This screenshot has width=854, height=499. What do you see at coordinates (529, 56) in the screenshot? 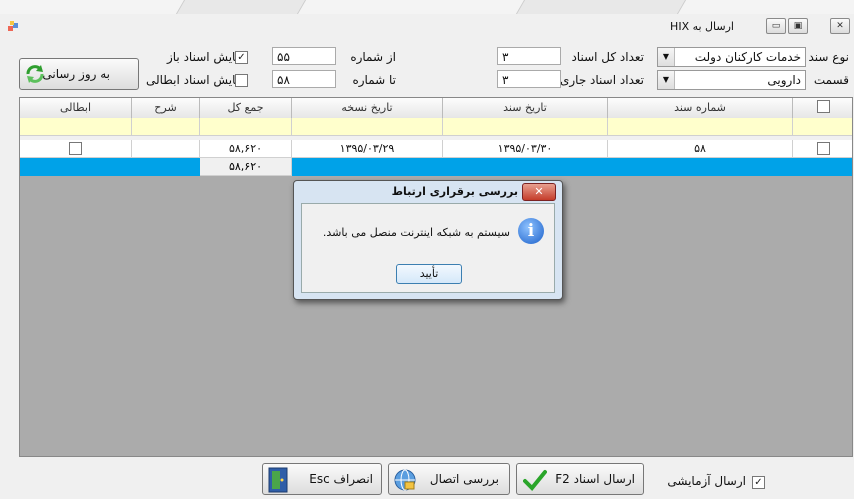
I see `total-docs-field: ۳` at bounding box center [529, 56].